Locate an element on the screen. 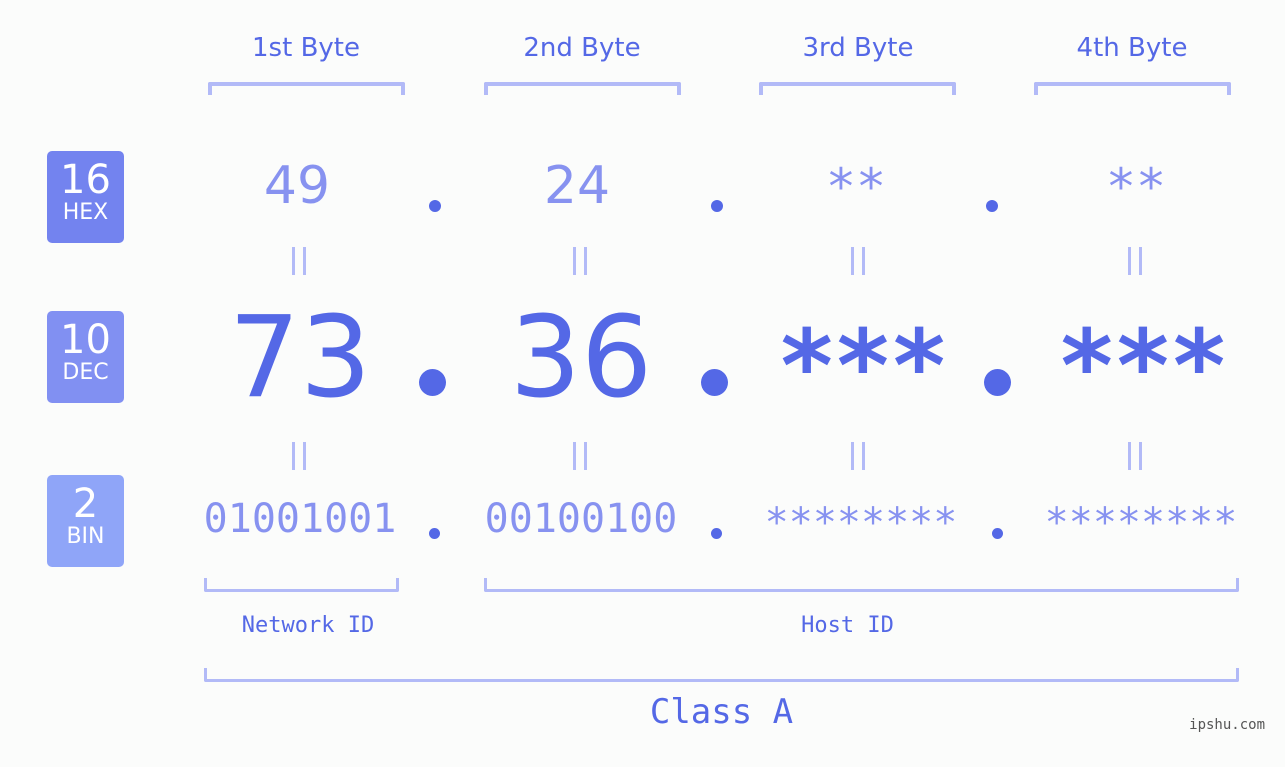 This screenshot has width=1285, height=767. byte-header-2: 2nd Byte is located at coordinates (582, 48).